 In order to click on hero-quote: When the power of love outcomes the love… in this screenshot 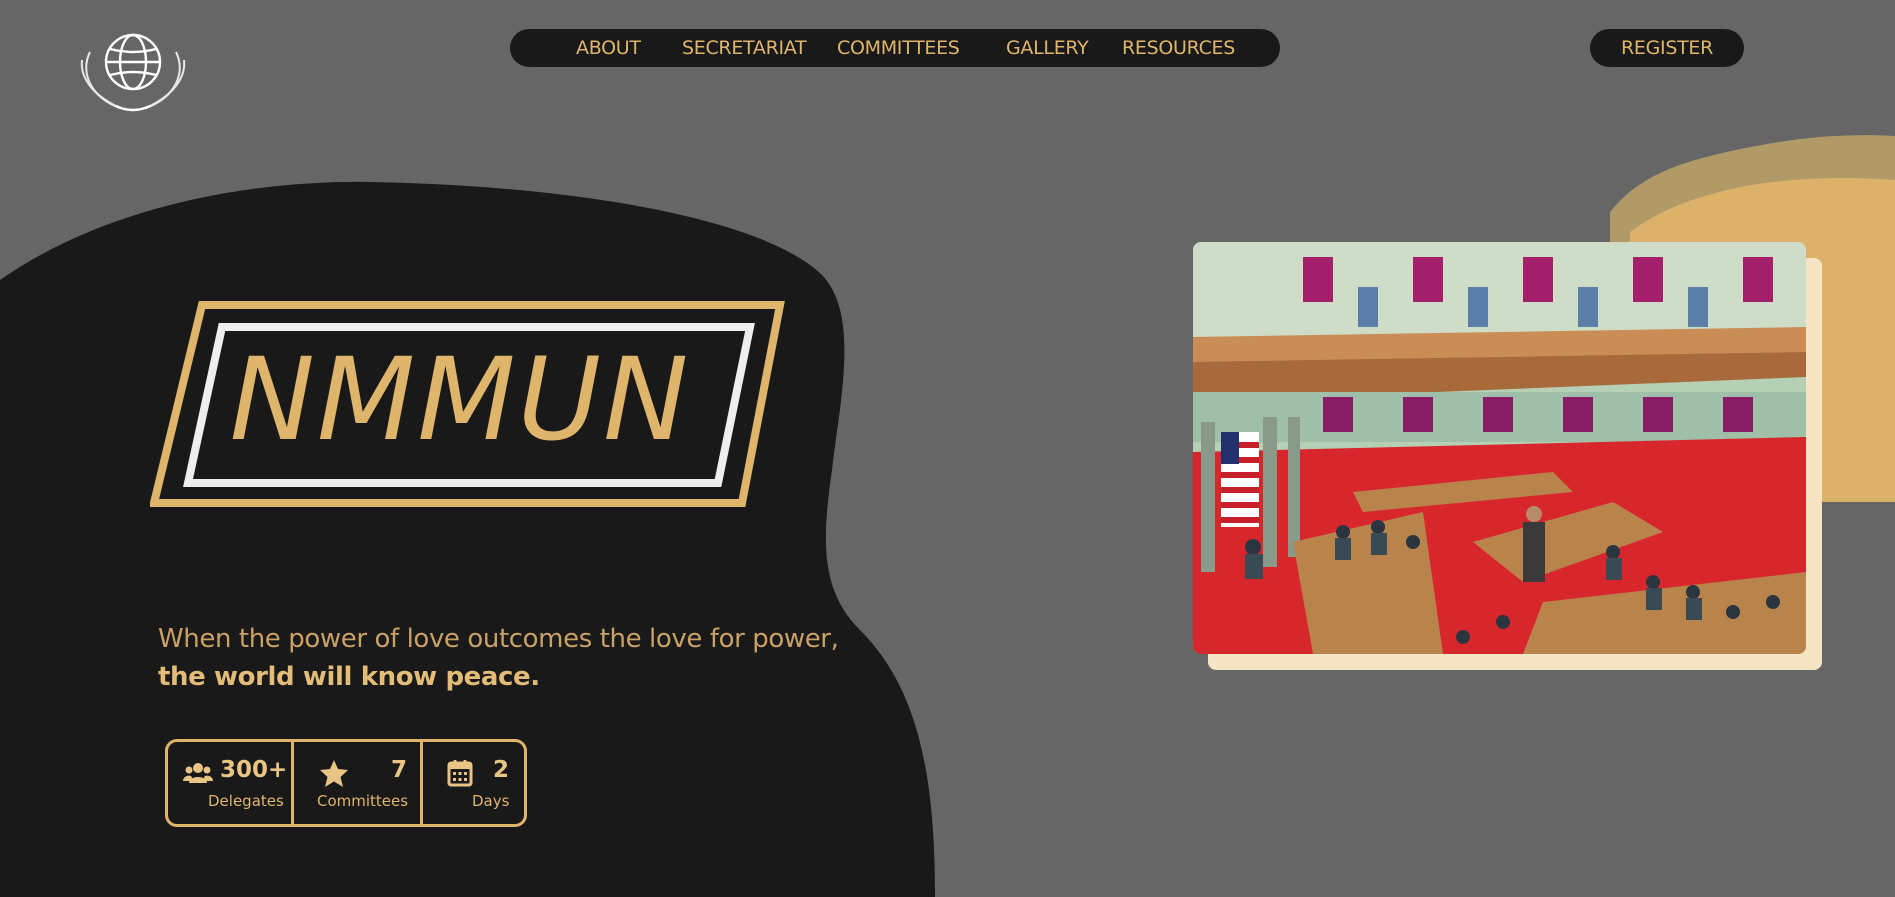, I will do `click(508, 658)`.